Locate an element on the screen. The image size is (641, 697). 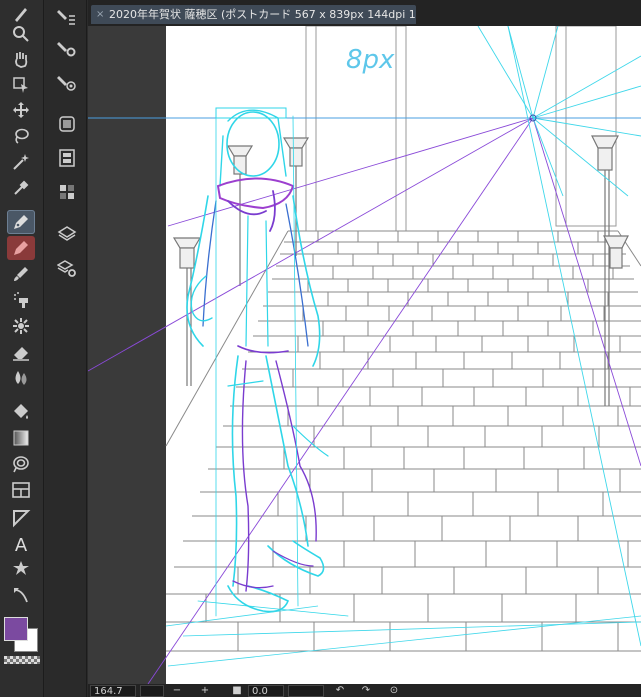
tool-magic-wand is located at coordinates (21, 162).